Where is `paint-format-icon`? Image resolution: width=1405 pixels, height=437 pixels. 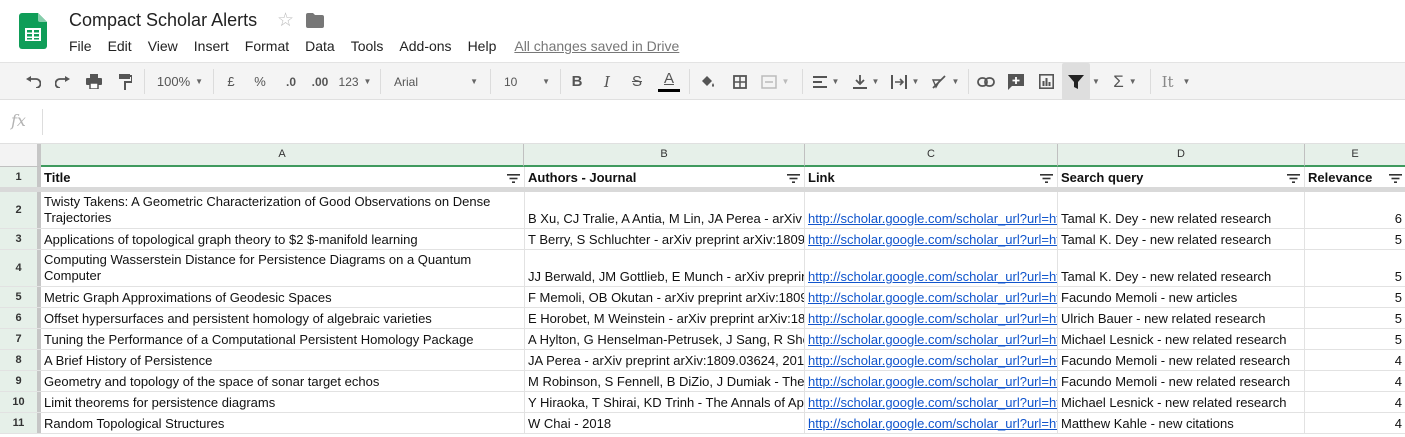 paint-format-icon is located at coordinates (125, 81).